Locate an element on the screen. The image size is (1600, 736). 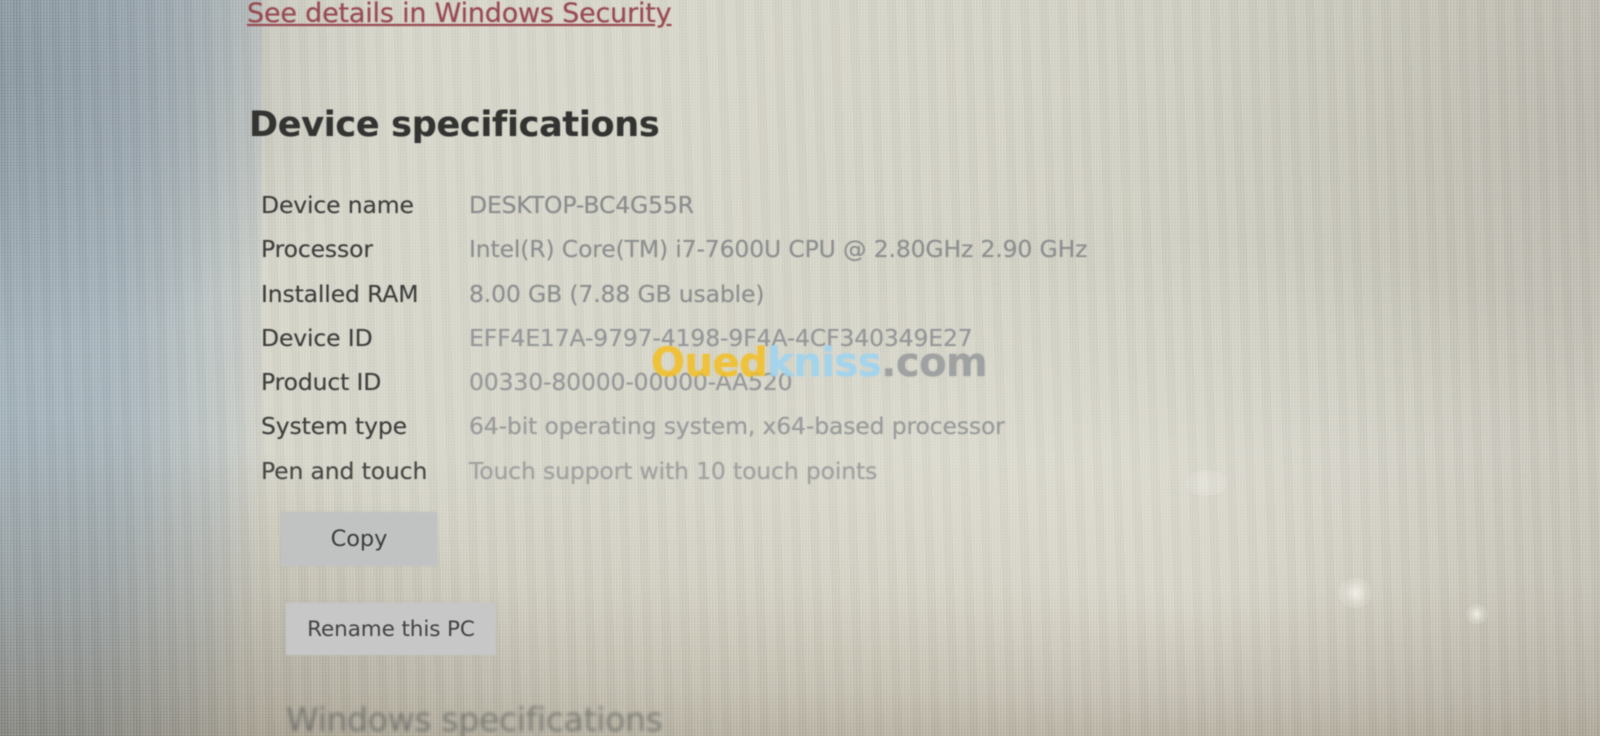
windows-security-details-link: See details in Windows Security is located at coordinates (459, 14).